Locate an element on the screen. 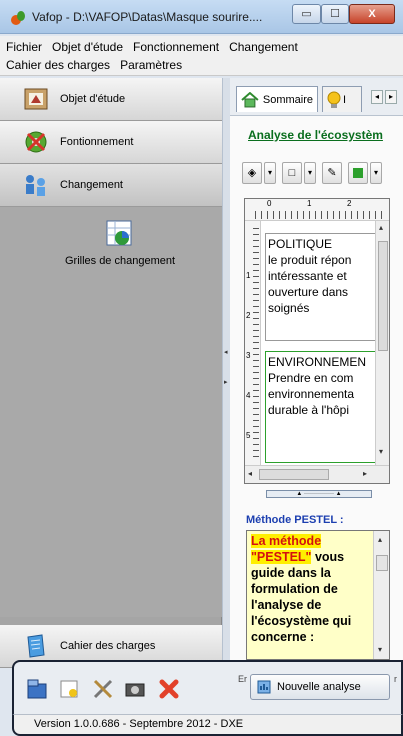  study-object-icon is located at coordinates (36, 99).